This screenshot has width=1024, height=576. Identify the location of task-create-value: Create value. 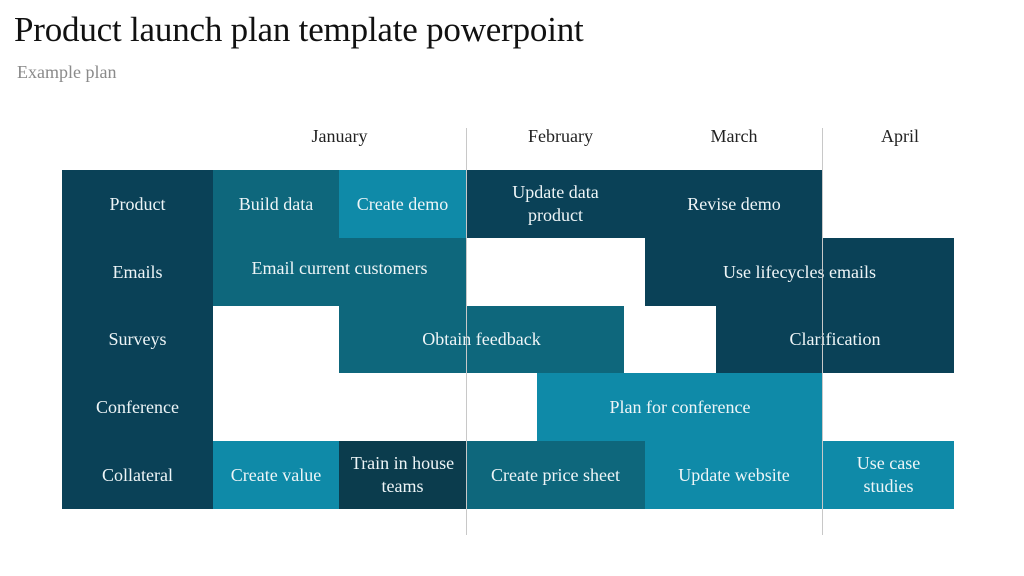
(276, 475).